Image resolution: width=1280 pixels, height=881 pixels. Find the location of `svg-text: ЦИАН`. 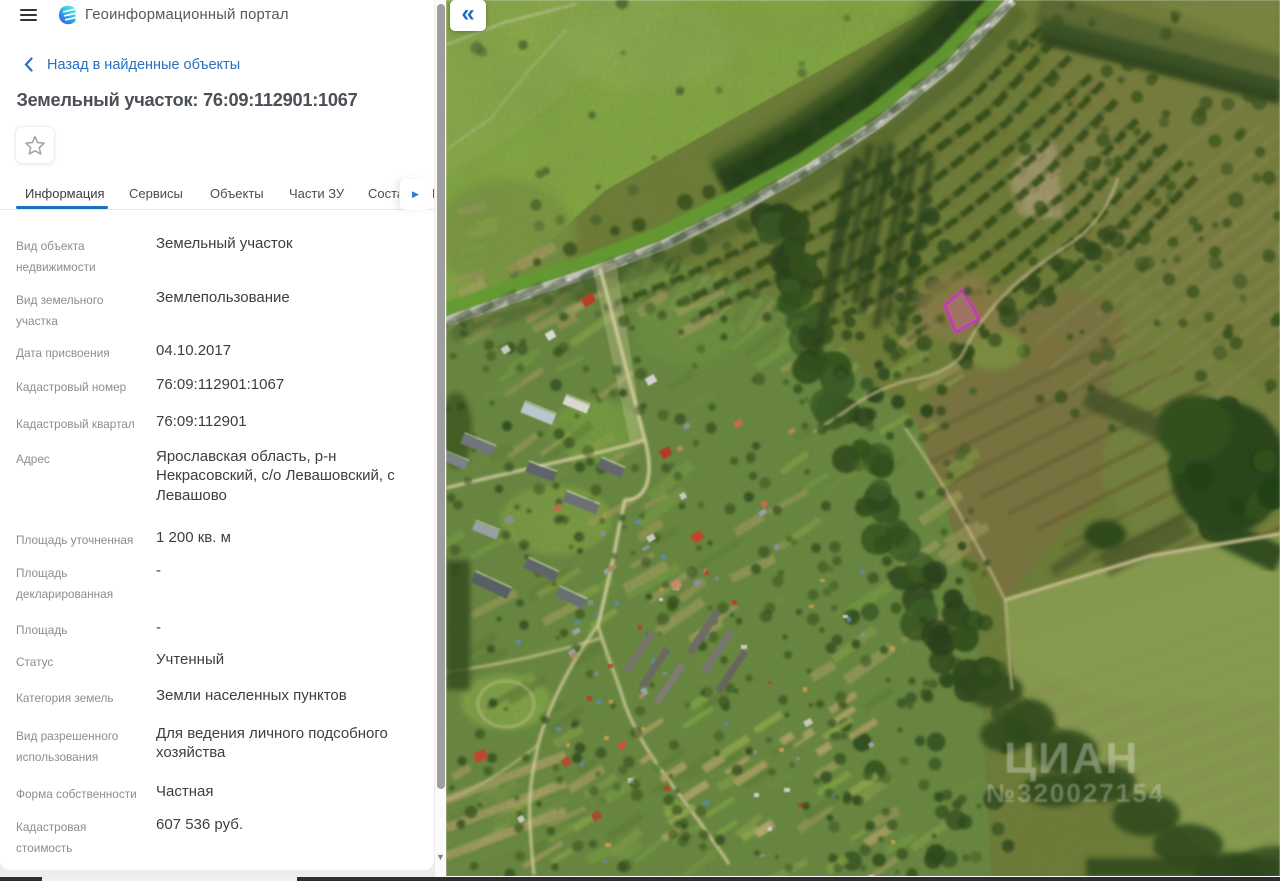

svg-text: ЦИАН is located at coordinates (1071, 758).